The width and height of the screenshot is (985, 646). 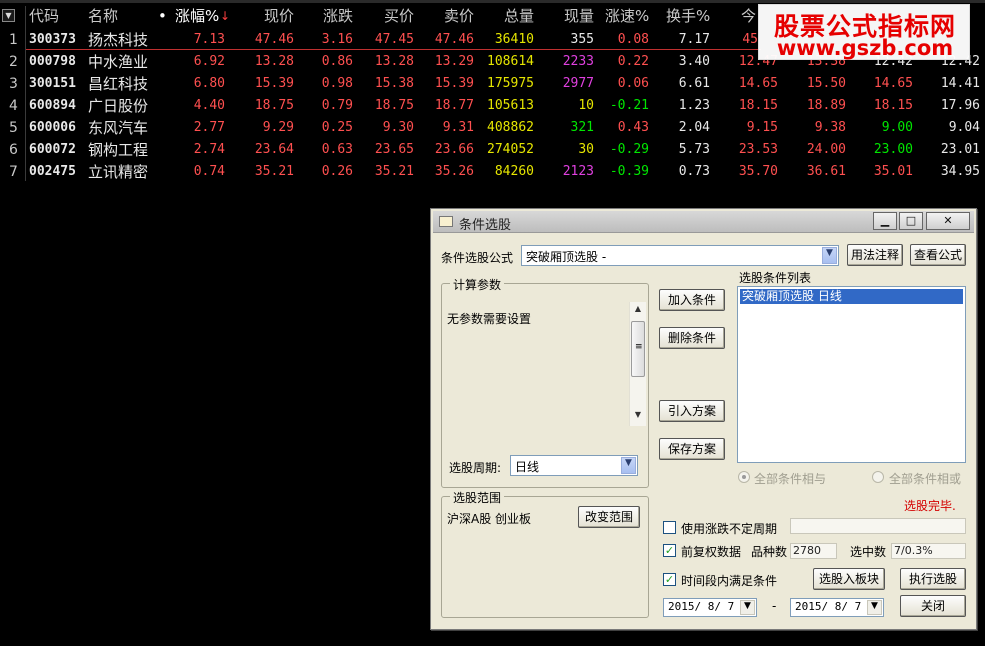 What do you see at coordinates (744, 477) in the screenshot?
I see `radio-and` at bounding box center [744, 477].